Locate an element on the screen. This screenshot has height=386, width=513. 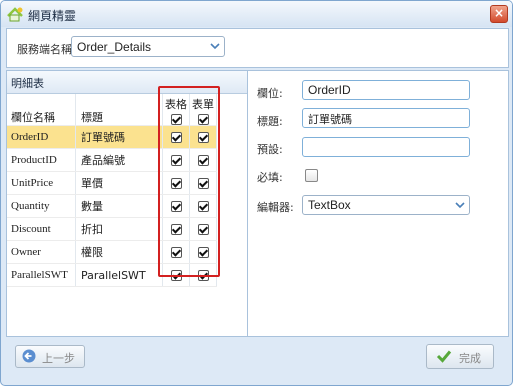
row-field-name: ParallelSWT is located at coordinates (41, 275).